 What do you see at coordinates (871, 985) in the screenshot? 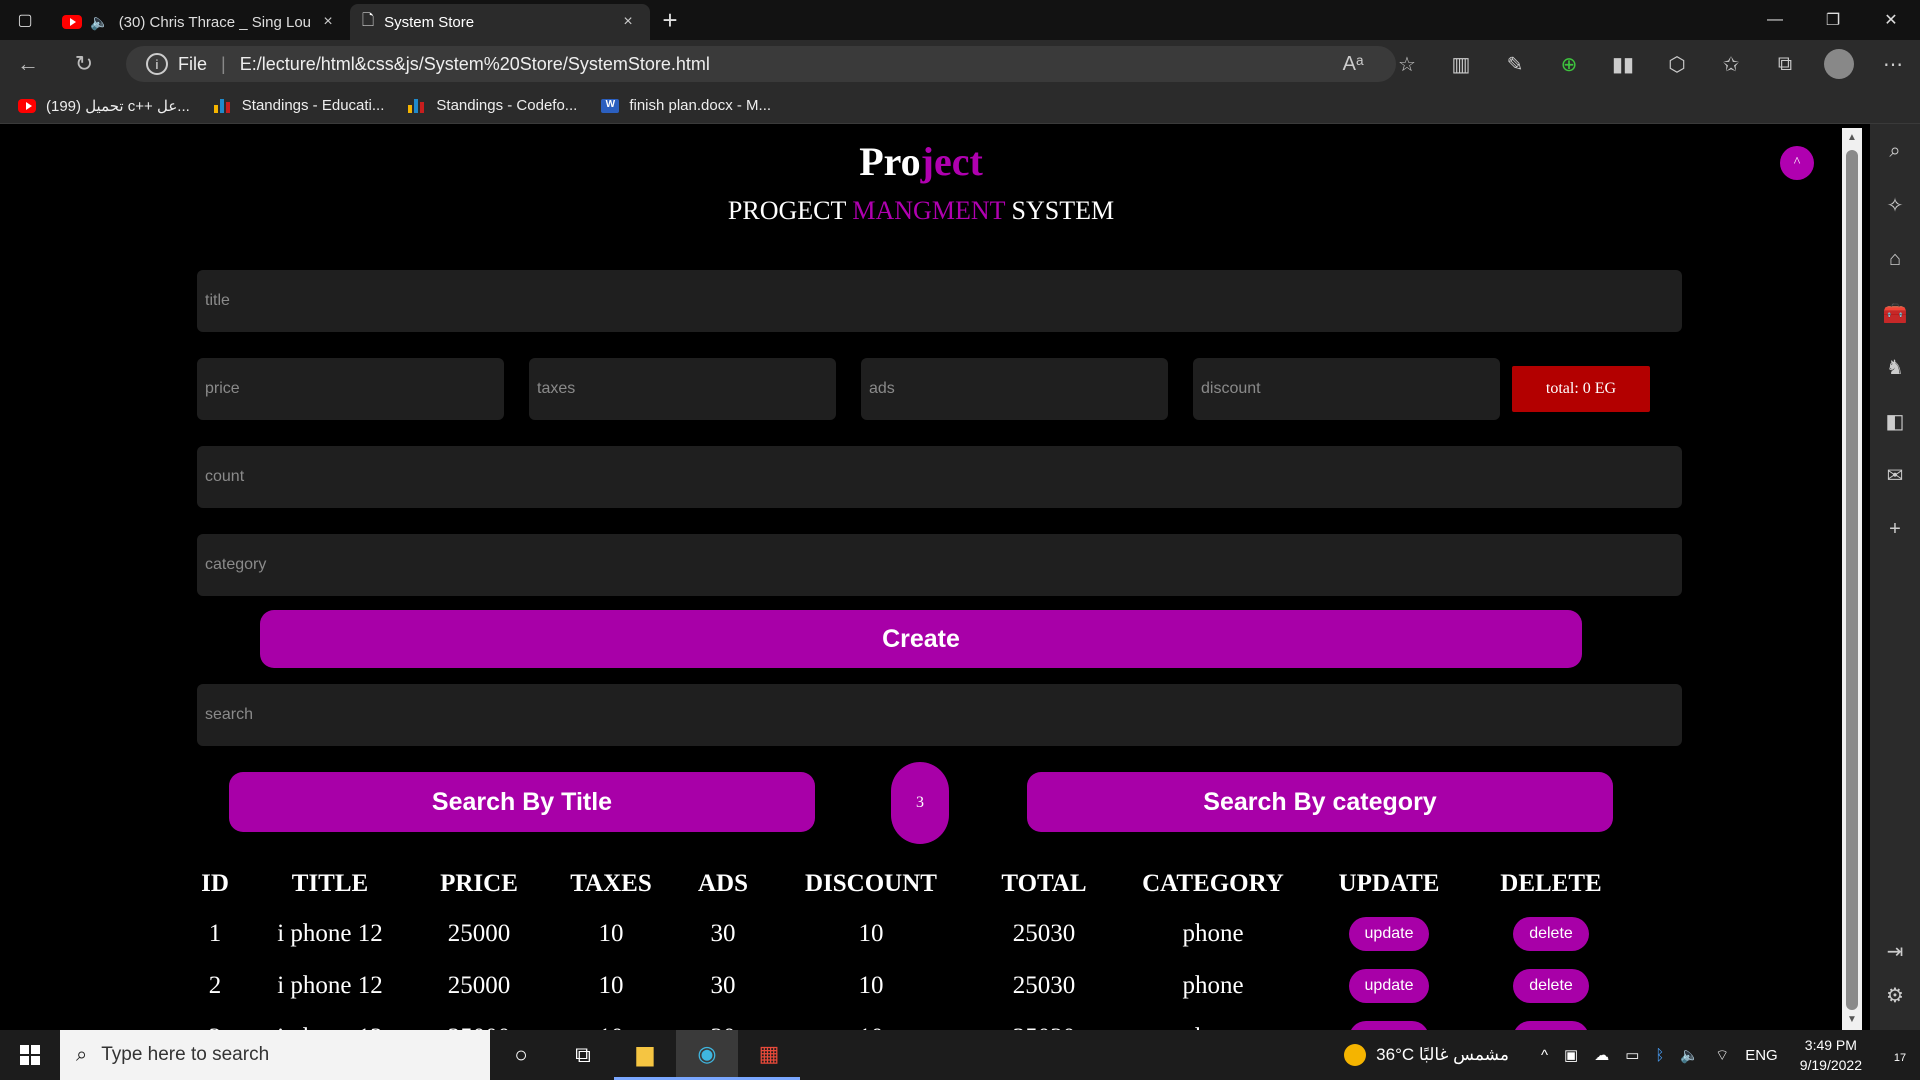
I see `cell-discount: 10` at bounding box center [871, 985].